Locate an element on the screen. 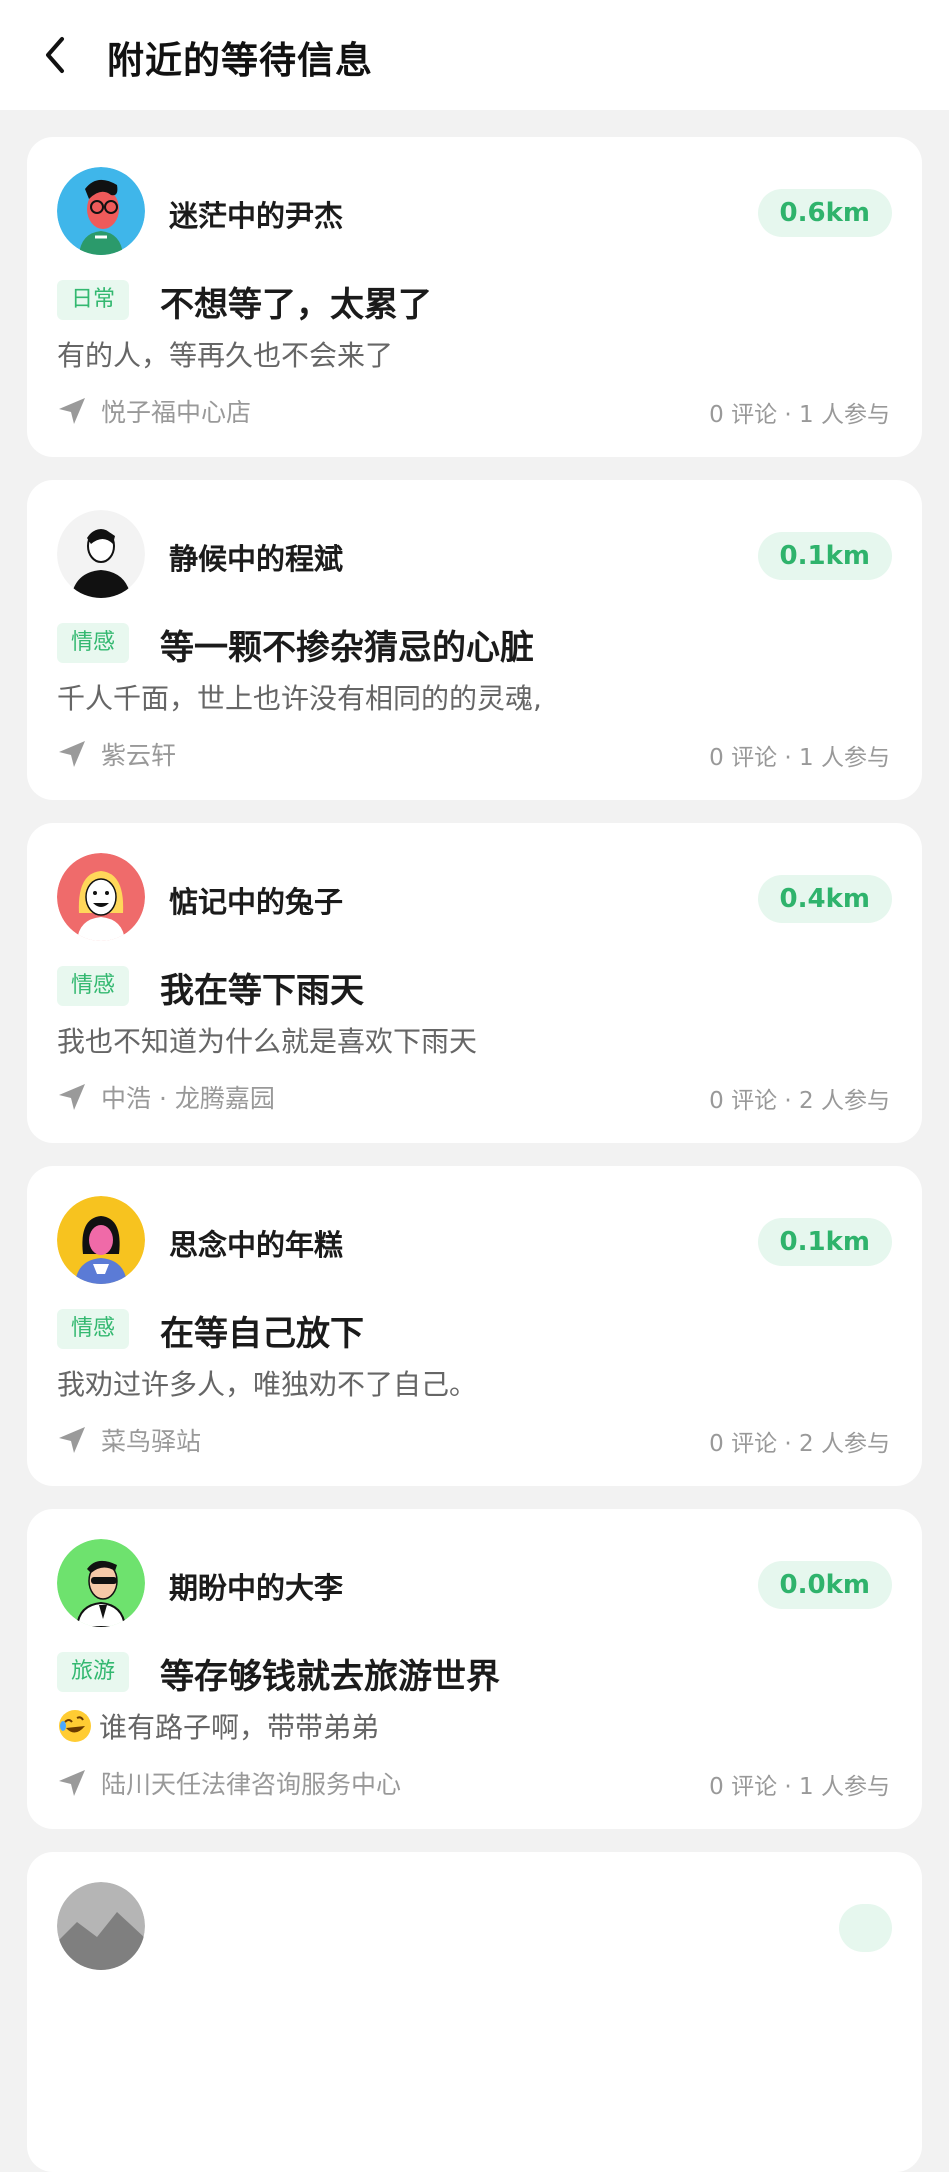  avatar-photo-icon is located at coordinates (101, 1926).